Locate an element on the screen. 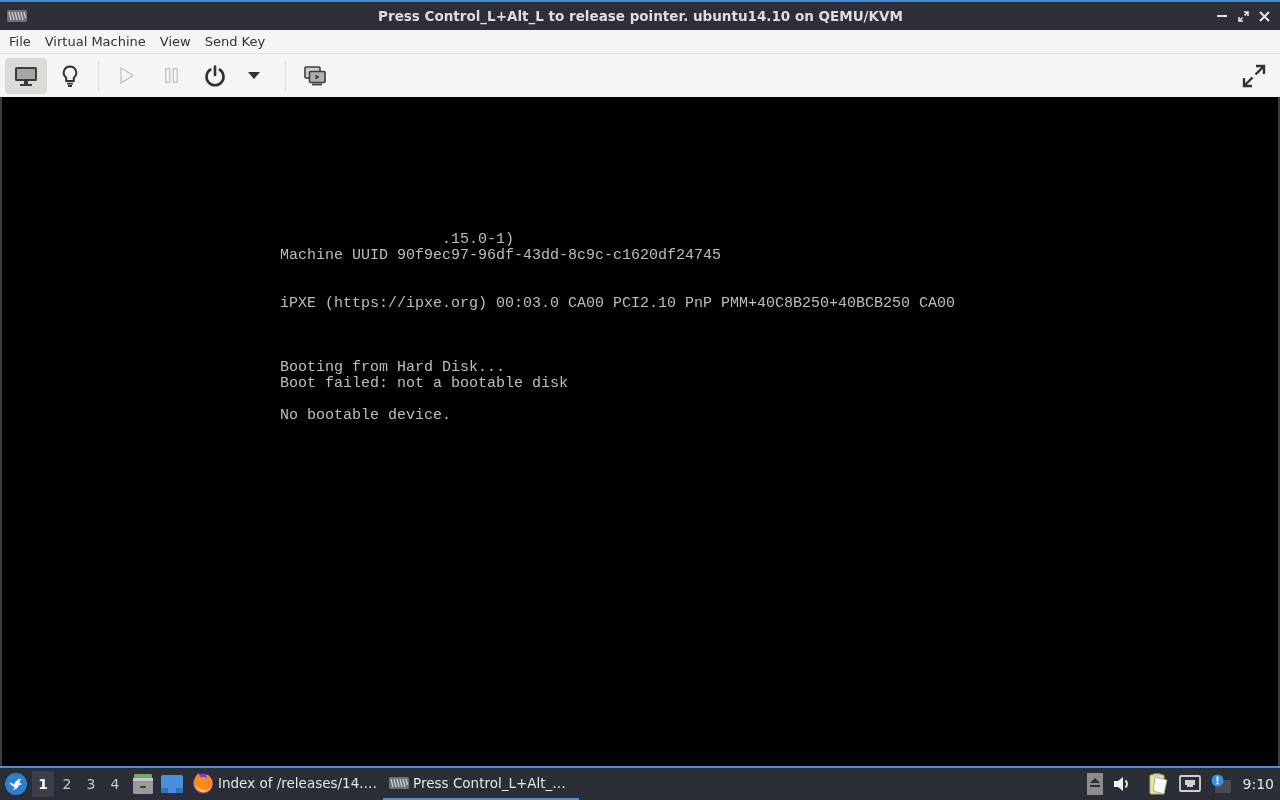 This screenshot has height=800, width=1280. console-line: No bootable device. is located at coordinates (366, 415).